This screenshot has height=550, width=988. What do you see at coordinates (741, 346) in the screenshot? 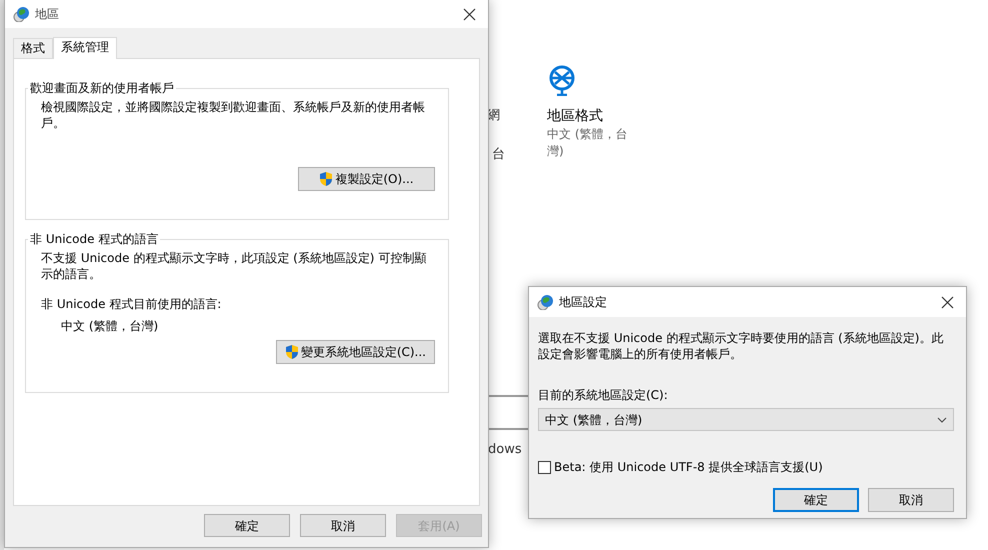
I see `description-text: 選取在不支援 Unicode 的程式顯示文字時要使用的語言 (系統地區設定)。此設定會影響電腦上的所有使用者帳戶。` at bounding box center [741, 346].